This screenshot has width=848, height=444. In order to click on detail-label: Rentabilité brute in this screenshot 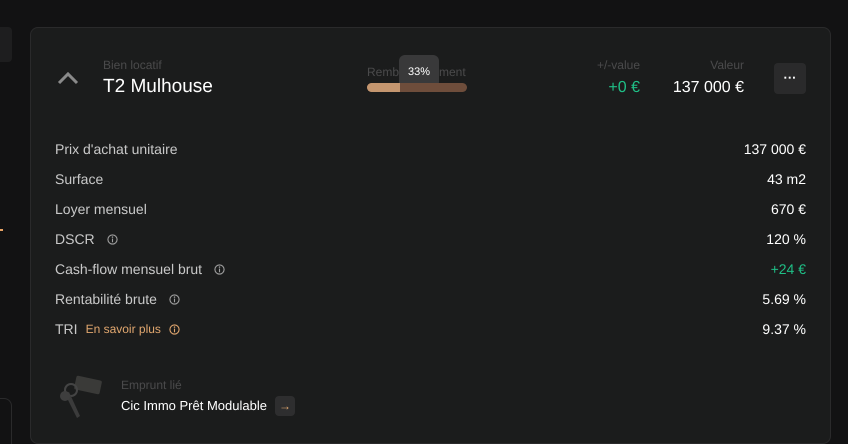, I will do `click(106, 299)`.